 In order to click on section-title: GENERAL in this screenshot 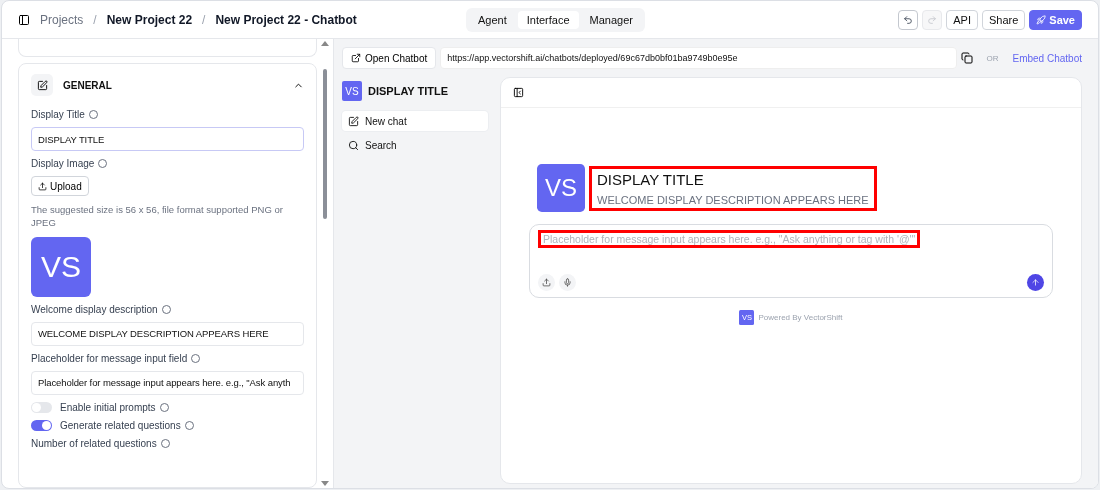, I will do `click(88, 85)`.